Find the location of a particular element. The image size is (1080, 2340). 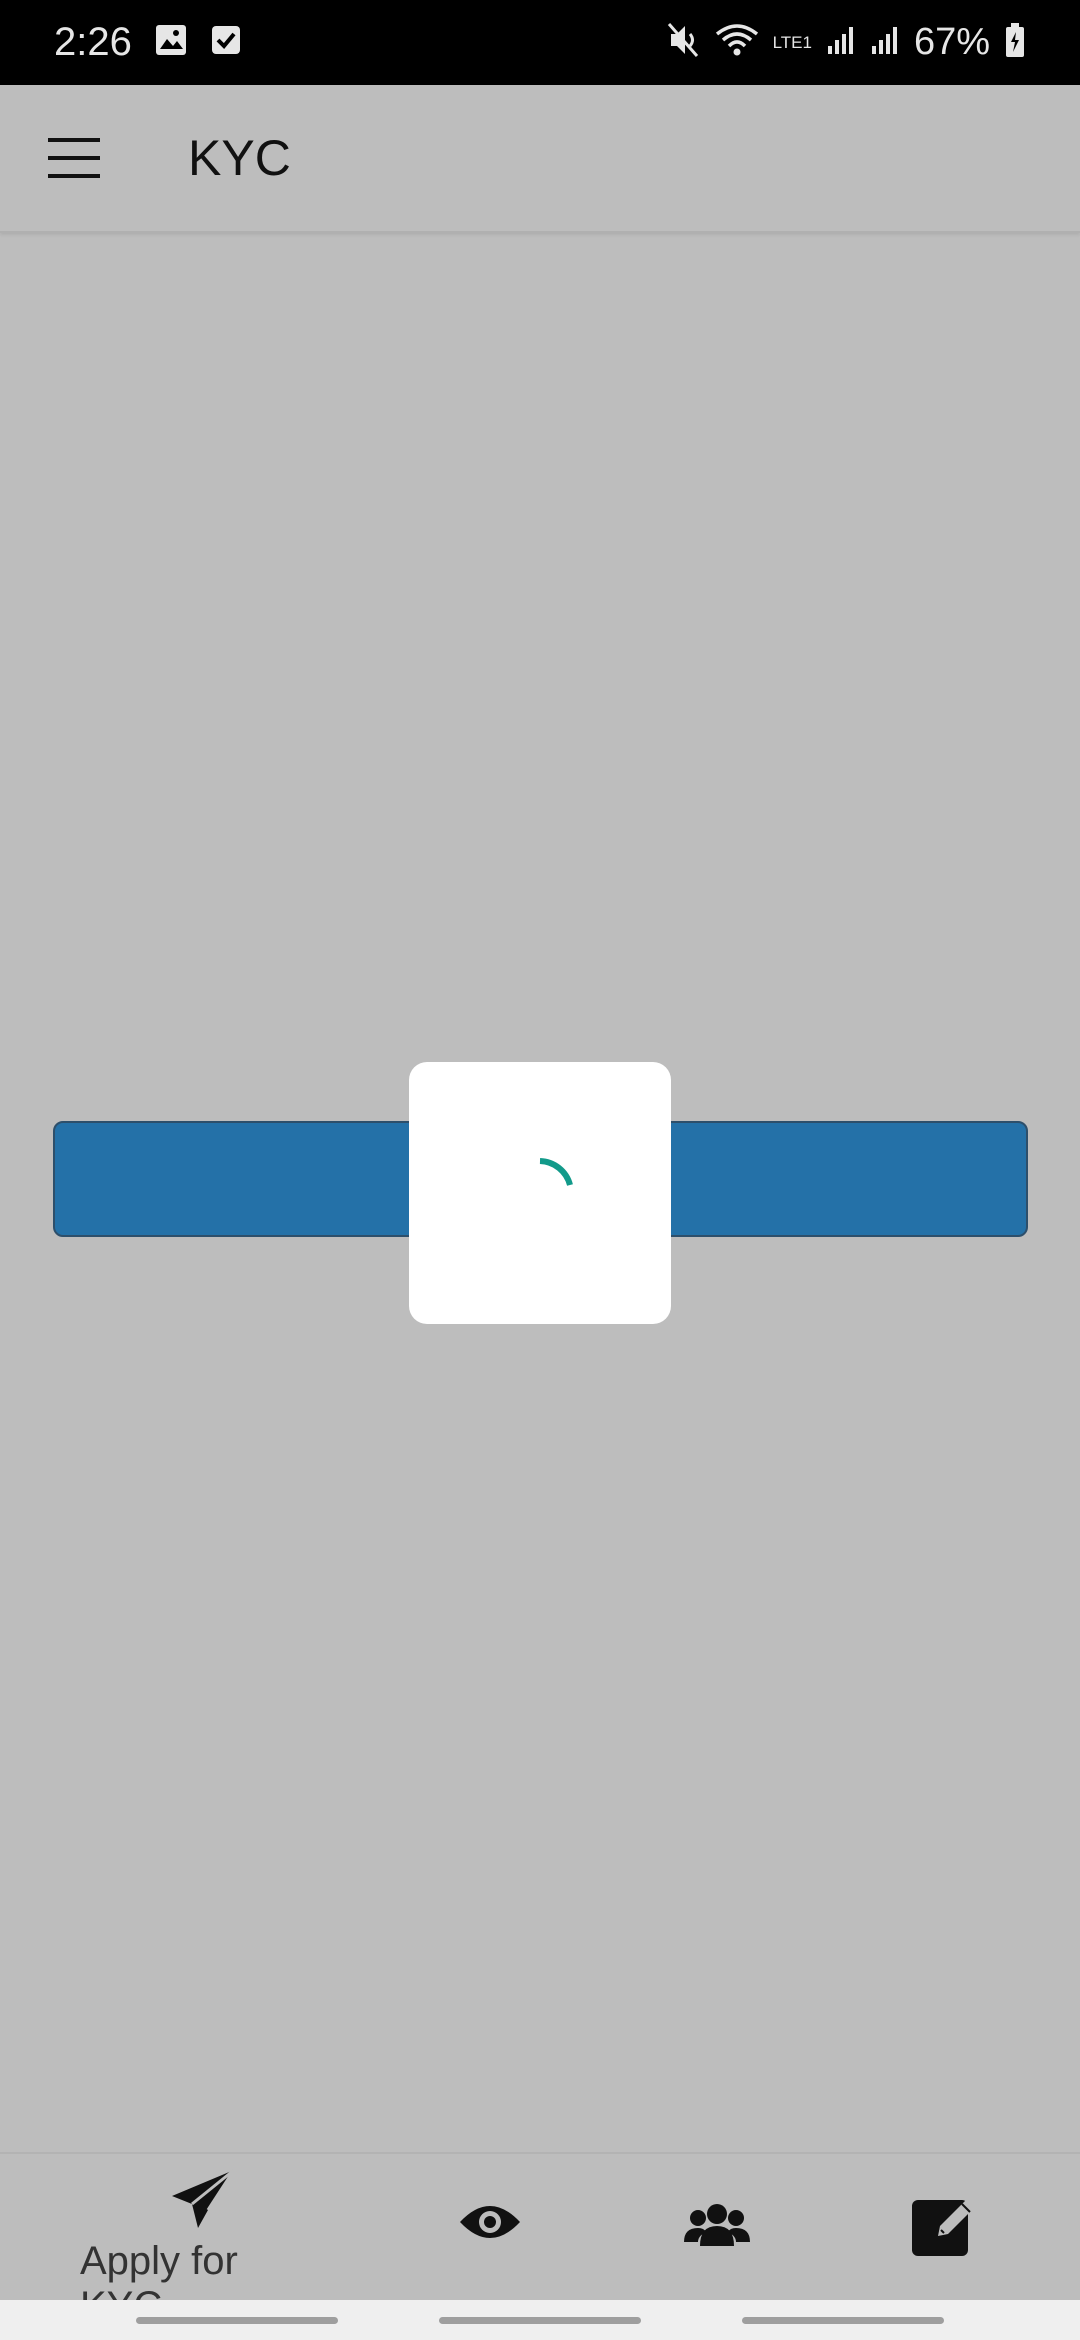

status-time: 2:26 is located at coordinates (93, 42).